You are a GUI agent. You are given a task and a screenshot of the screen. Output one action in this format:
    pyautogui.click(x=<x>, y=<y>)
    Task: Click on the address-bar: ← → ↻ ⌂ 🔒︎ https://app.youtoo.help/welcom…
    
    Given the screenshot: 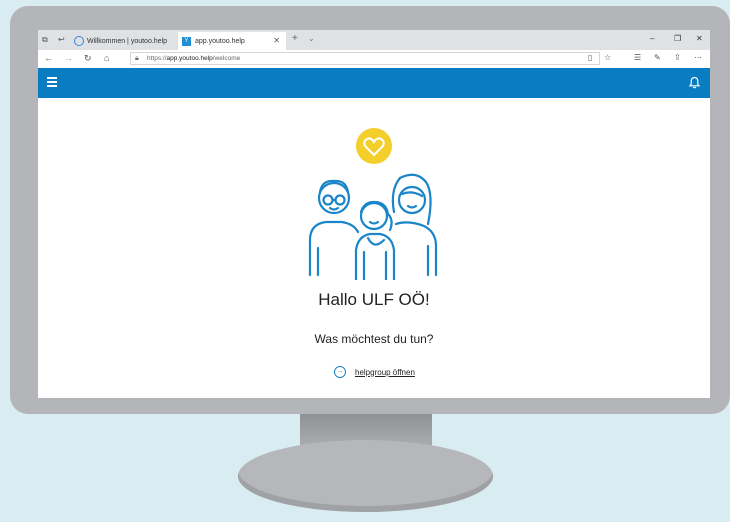 What is the action you would take?
    pyautogui.click(x=374, y=59)
    